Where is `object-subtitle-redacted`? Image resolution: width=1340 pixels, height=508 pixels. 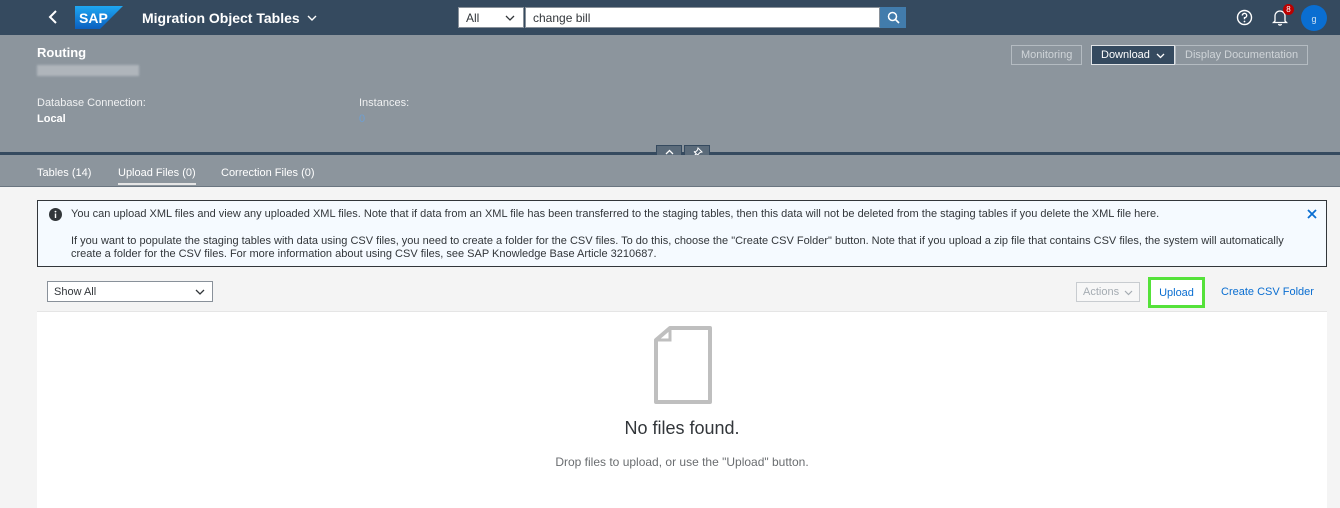 object-subtitle-redacted is located at coordinates (88, 70).